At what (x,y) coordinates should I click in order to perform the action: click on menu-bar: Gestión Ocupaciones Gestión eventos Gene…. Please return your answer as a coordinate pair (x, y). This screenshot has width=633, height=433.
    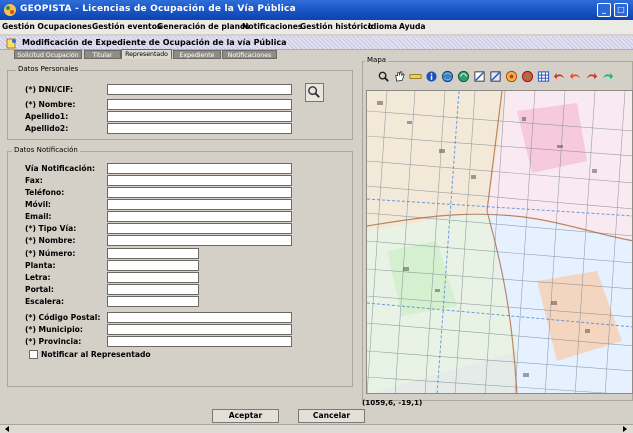
    Looking at the image, I should click on (316, 27).